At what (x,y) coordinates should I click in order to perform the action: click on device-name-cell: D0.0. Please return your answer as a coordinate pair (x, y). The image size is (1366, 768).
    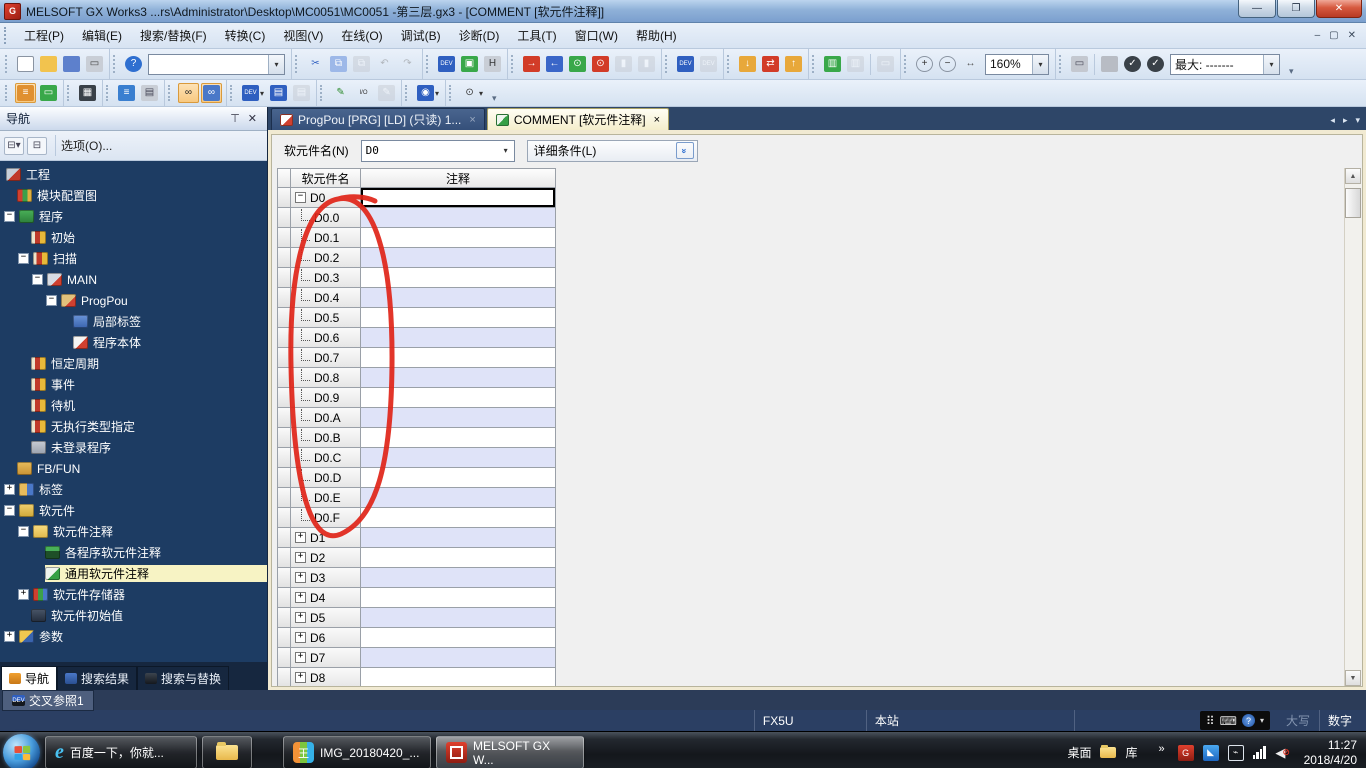
    Looking at the image, I should click on (326, 218).